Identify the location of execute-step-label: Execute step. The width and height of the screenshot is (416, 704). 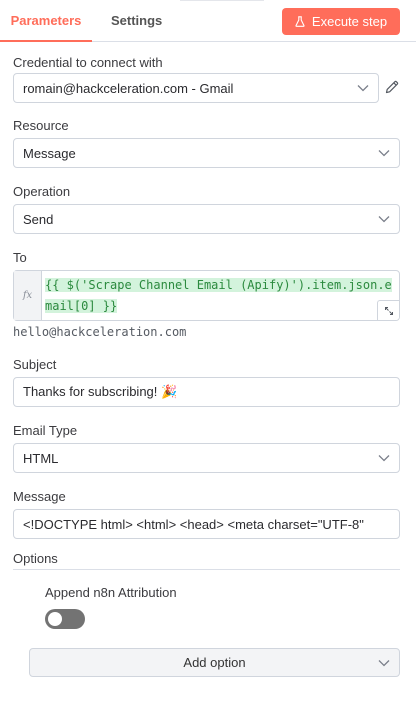
(349, 21).